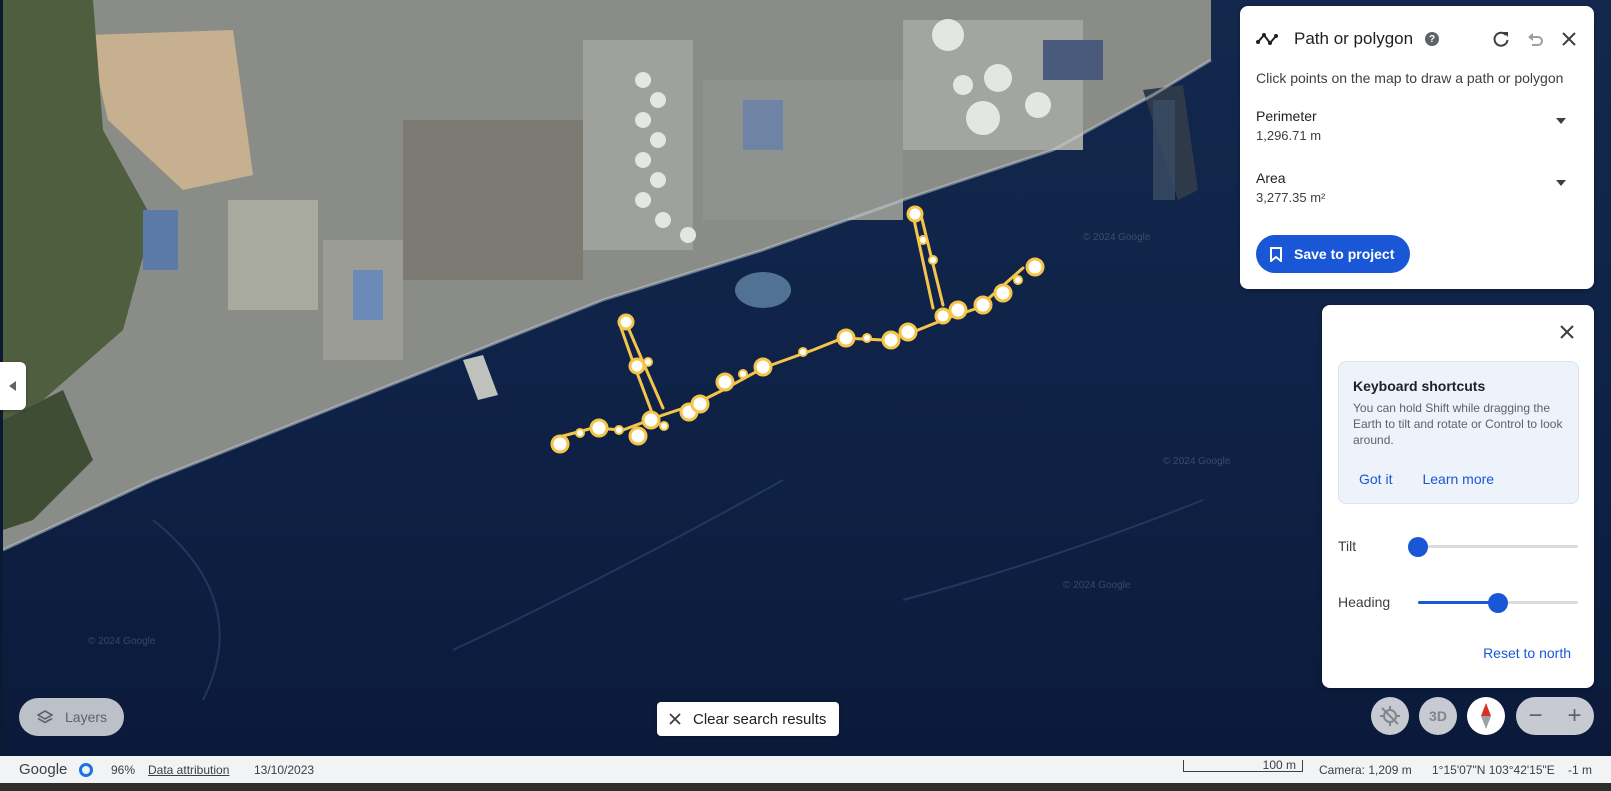 Image resolution: width=1611 pixels, height=791 pixels. I want to click on heading-fill, so click(1458, 602).